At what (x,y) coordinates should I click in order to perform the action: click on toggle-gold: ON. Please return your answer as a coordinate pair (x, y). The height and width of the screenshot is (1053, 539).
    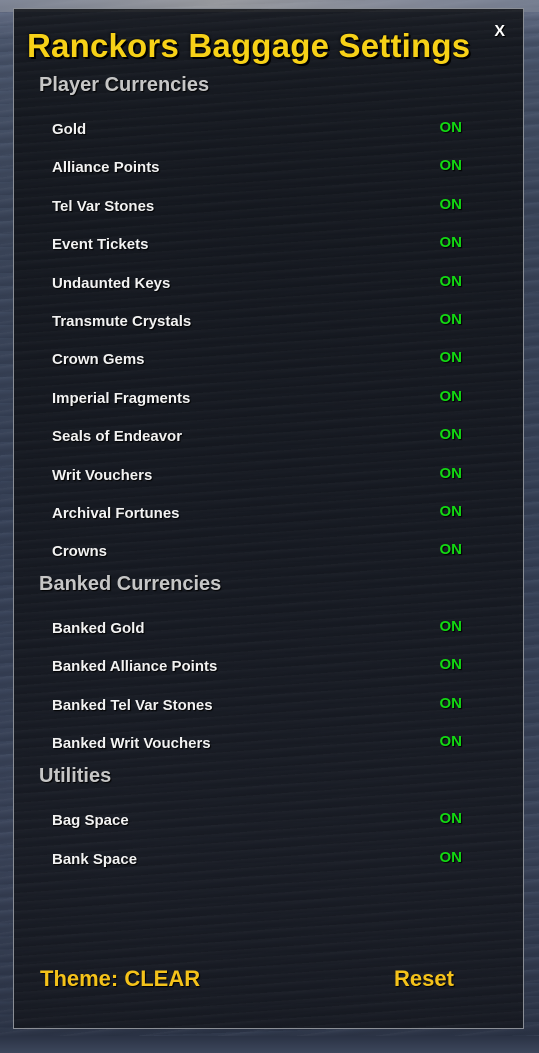
    Looking at the image, I should click on (451, 127).